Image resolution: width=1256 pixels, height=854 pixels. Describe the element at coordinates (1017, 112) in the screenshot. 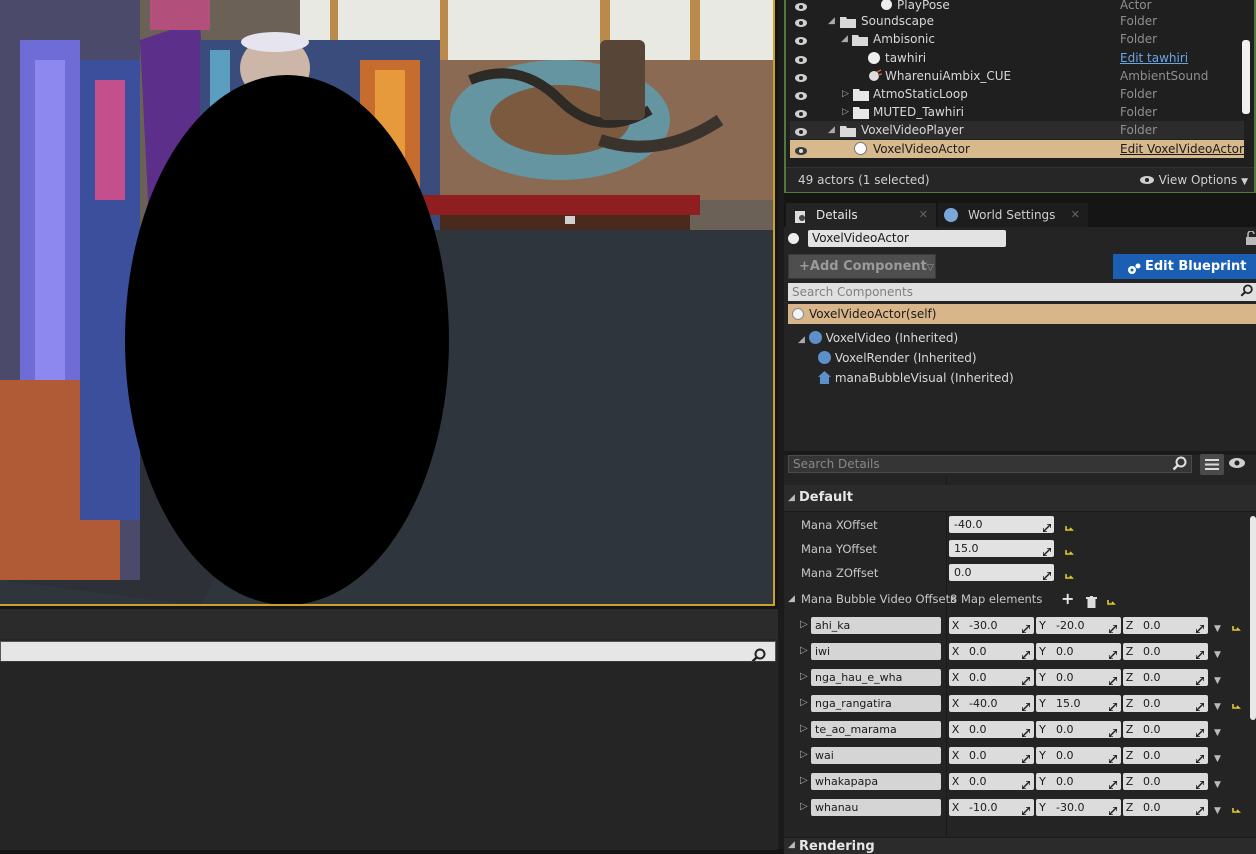

I see `outliner-row: ▷ MUTED_Tawhiri Folder` at that location.